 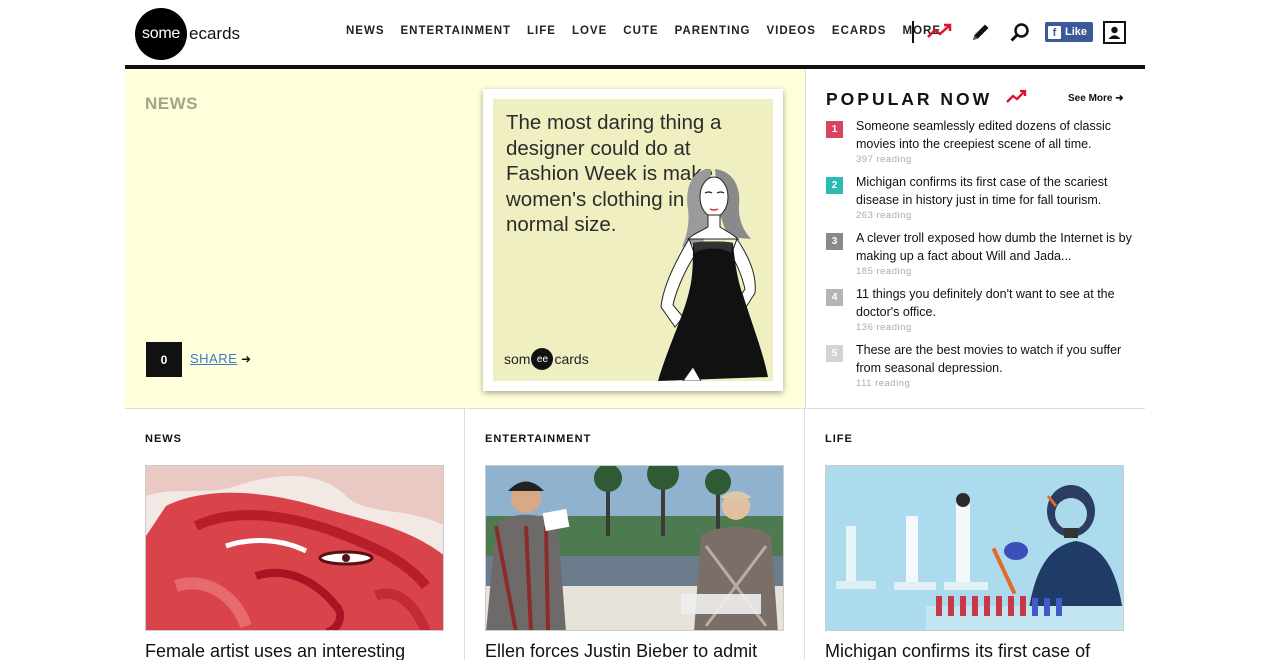 I want to click on painted-face-image, so click(x=294, y=548).